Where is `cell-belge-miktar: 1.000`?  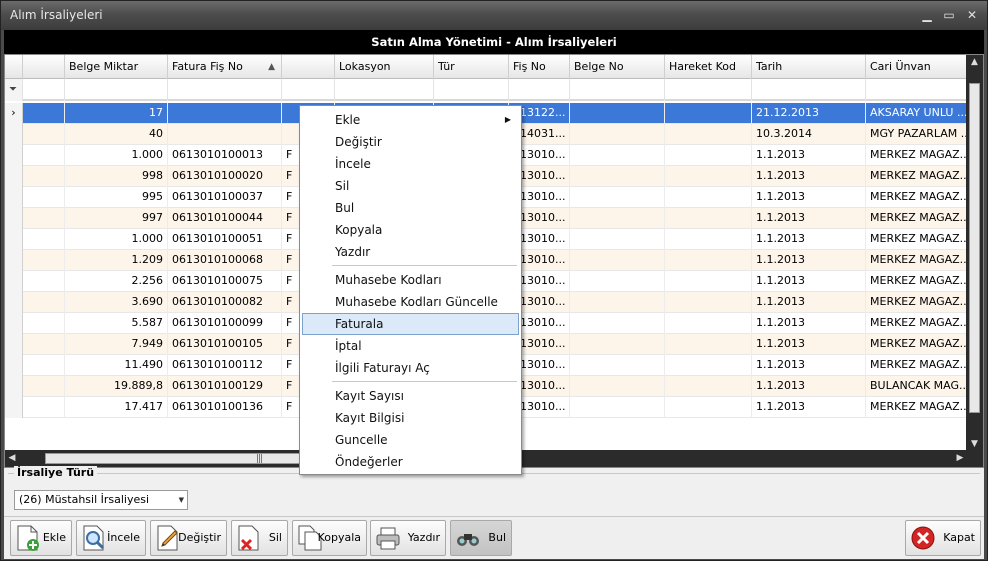 cell-belge-miktar: 1.000 is located at coordinates (116, 155).